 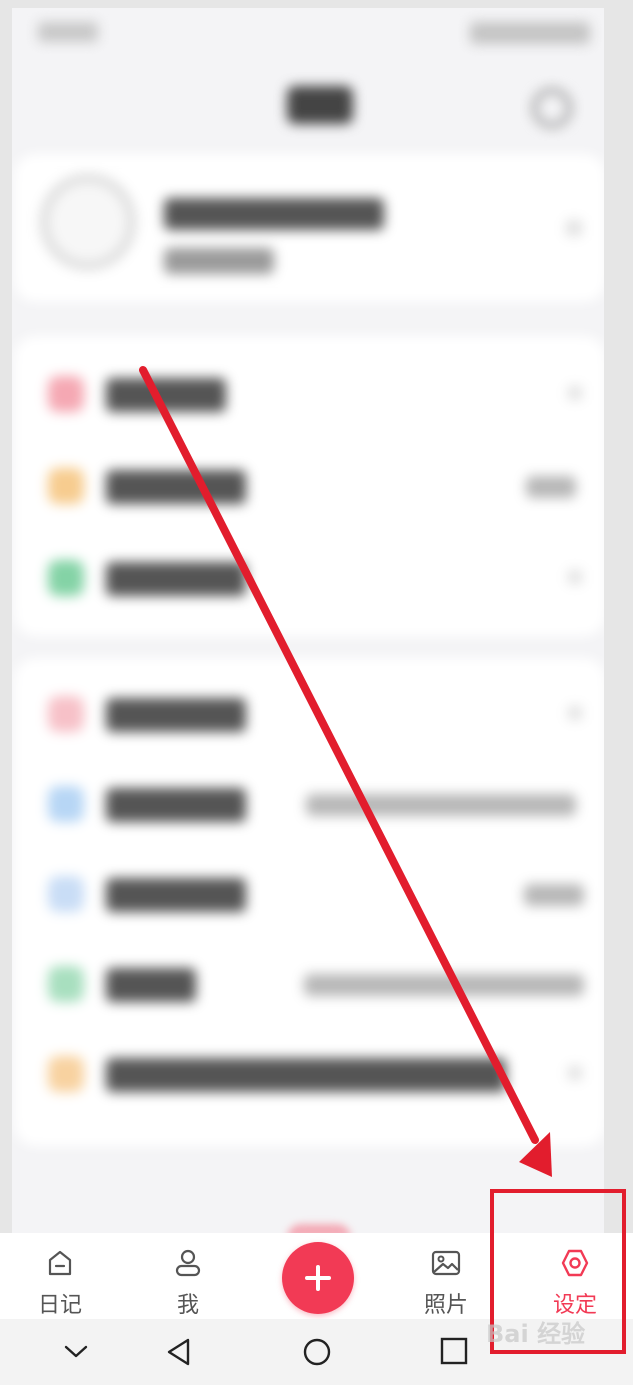 I want to click on tab-photos: 照片, so click(x=446, y=1276).